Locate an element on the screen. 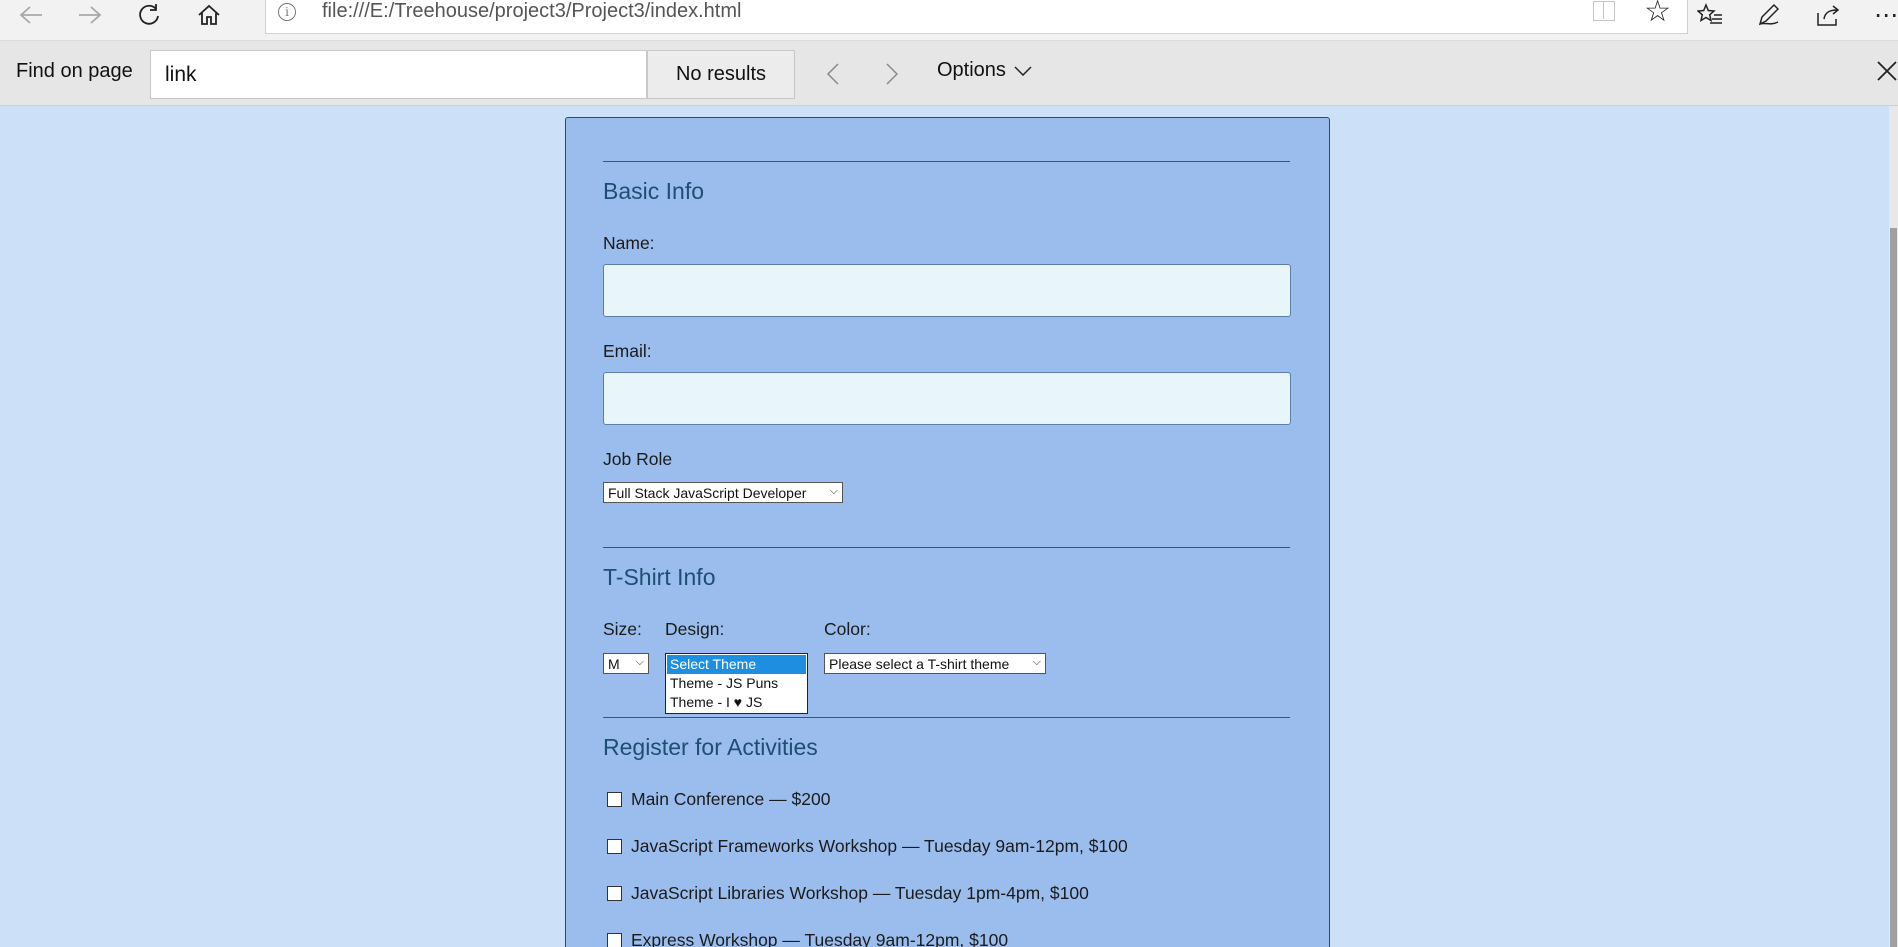 This screenshot has width=1898, height=947. find-results: No results is located at coordinates (721, 74).